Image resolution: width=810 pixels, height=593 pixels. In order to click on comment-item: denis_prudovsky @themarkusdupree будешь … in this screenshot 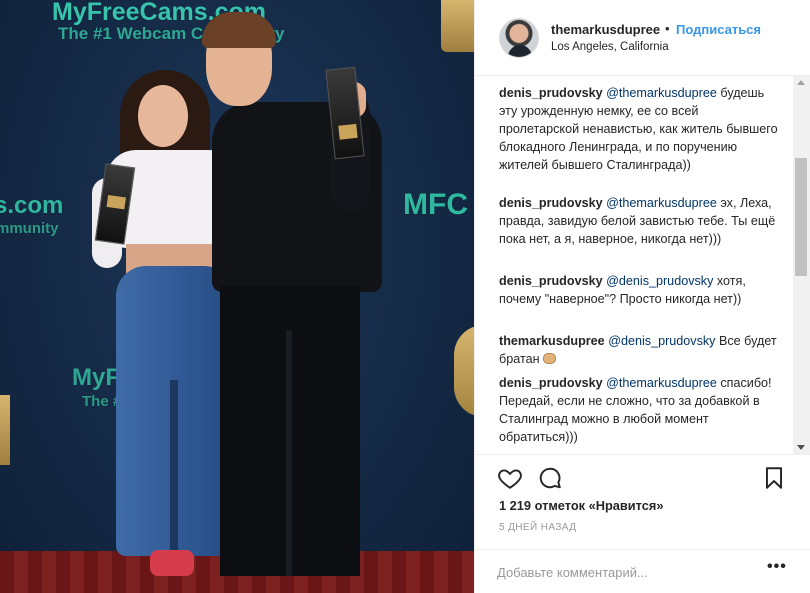, I will do `click(639, 129)`.